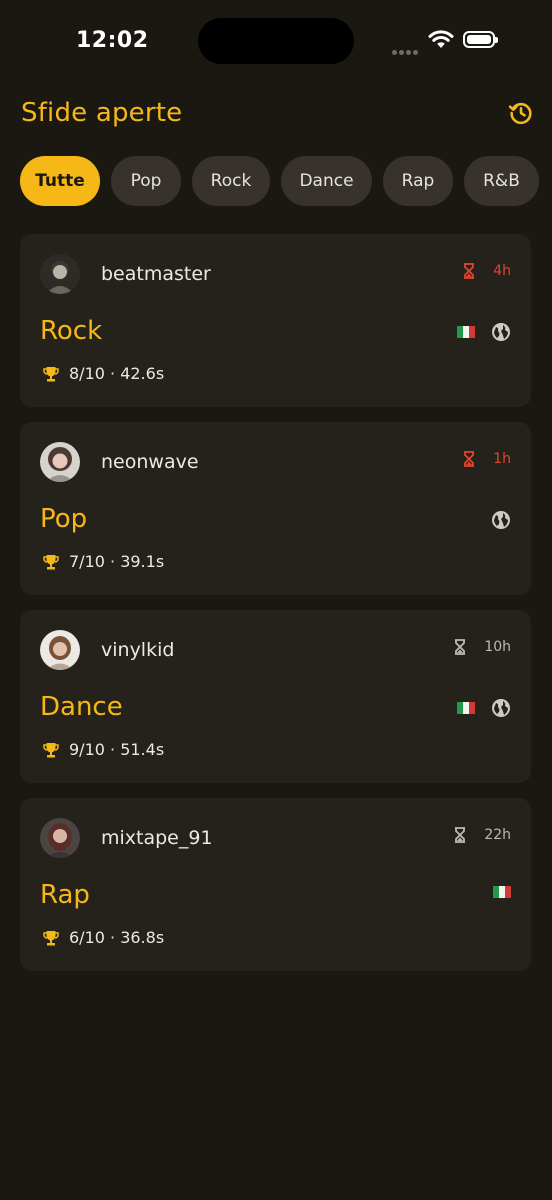  I want to click on genre-filter-bar: Tutte Pop Rock Dance Rap R&B, so click(279, 181).